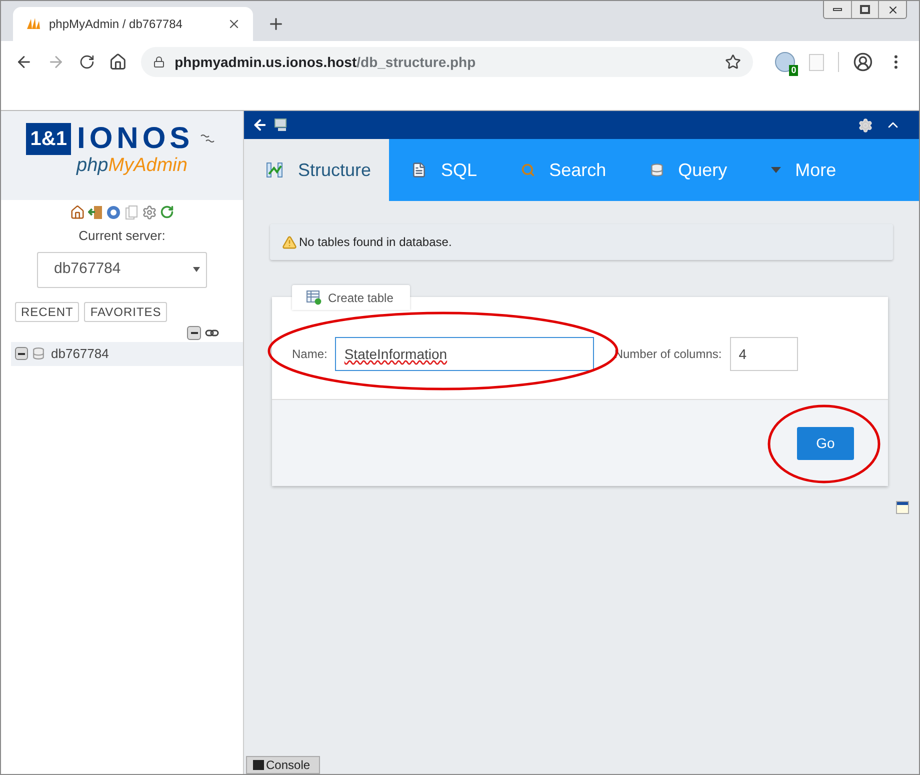  I want to click on structure-icon, so click(275, 170).